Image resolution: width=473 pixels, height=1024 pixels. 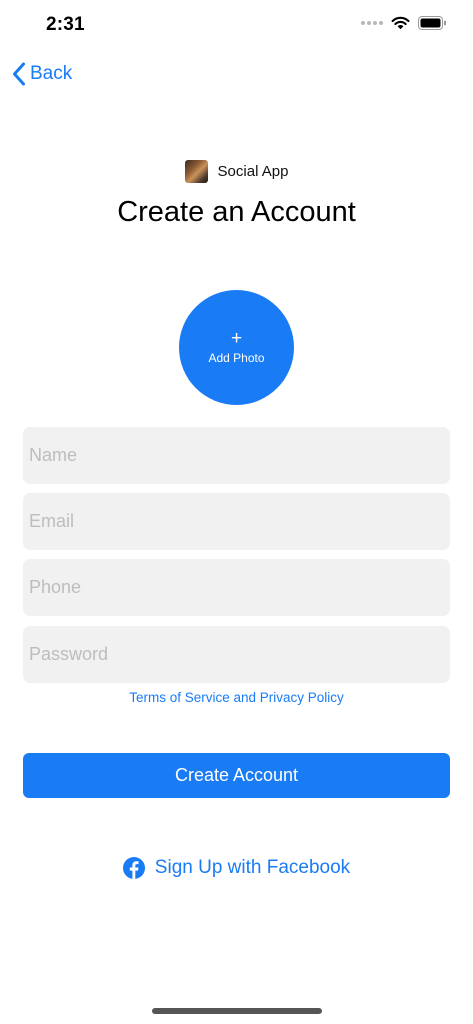 I want to click on chevron-left-icon, so click(x=19, y=74).